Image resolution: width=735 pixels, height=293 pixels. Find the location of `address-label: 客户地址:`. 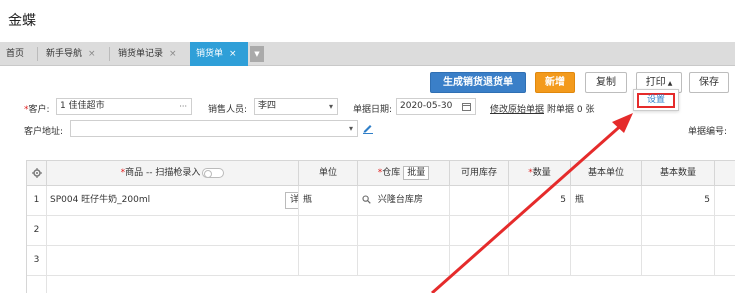

address-label: 客户地址: is located at coordinates (44, 132).